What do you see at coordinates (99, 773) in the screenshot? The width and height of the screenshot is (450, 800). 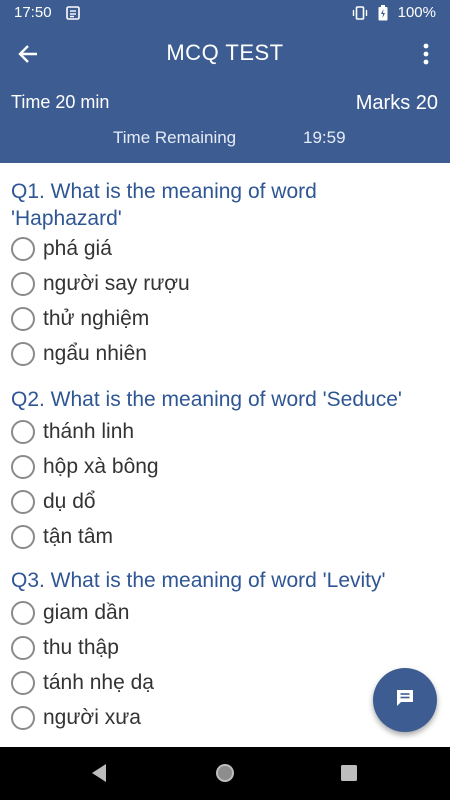 I see `nav-back-icon` at bounding box center [99, 773].